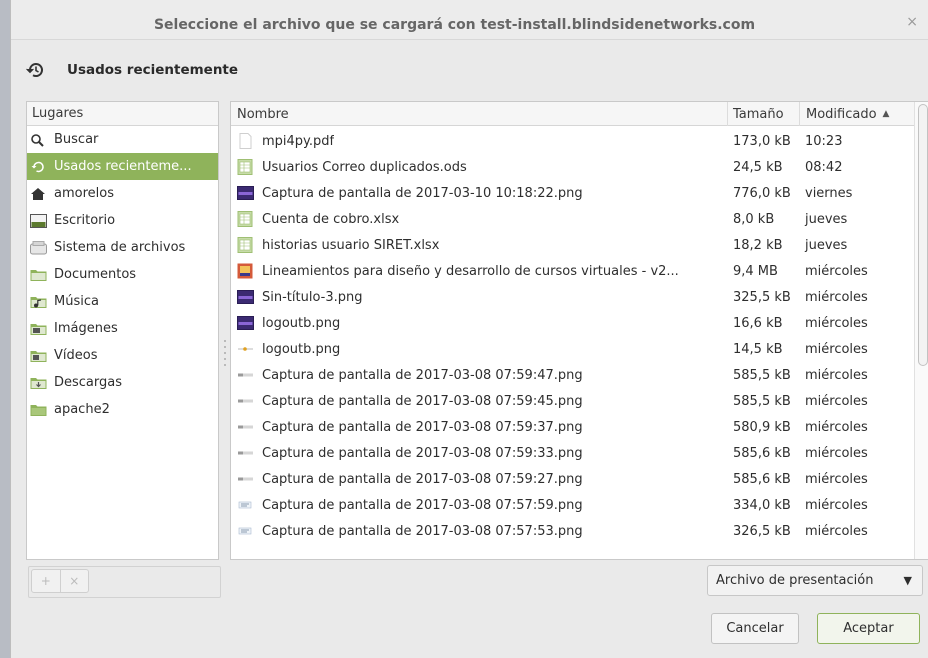 The height and width of the screenshot is (658, 928). Describe the element at coordinates (39, 383) in the screenshot. I see `folder-downloads-icon` at that location.